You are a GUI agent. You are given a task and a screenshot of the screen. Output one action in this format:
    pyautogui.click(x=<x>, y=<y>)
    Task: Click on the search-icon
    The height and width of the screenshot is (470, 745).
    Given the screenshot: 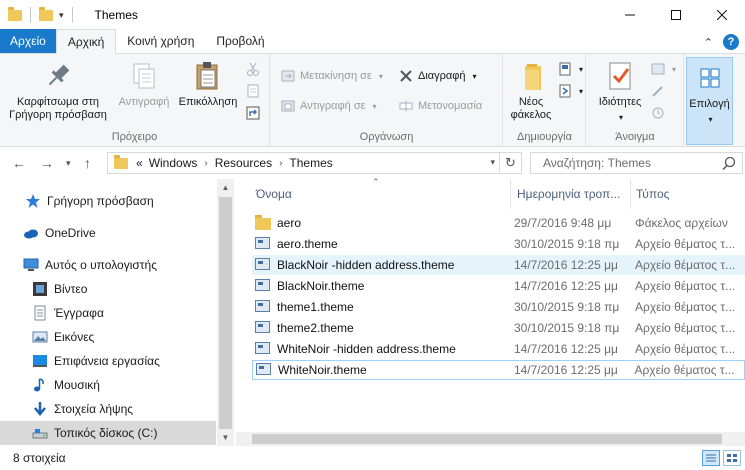 What is the action you would take?
    pyautogui.click(x=729, y=164)
    